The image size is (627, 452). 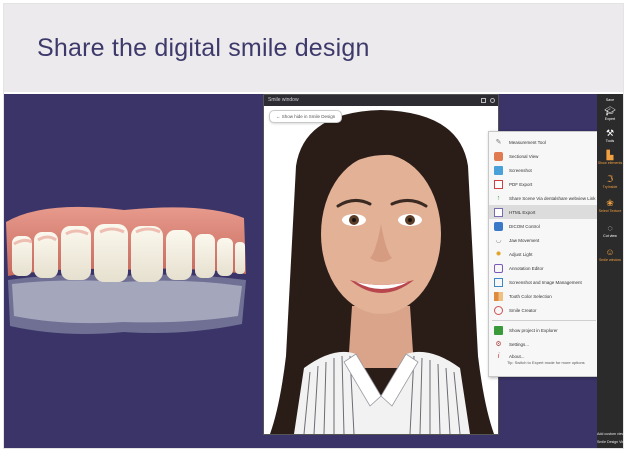 I want to click on show-elements-button: ▙ Show elements, so click(x=610, y=157).